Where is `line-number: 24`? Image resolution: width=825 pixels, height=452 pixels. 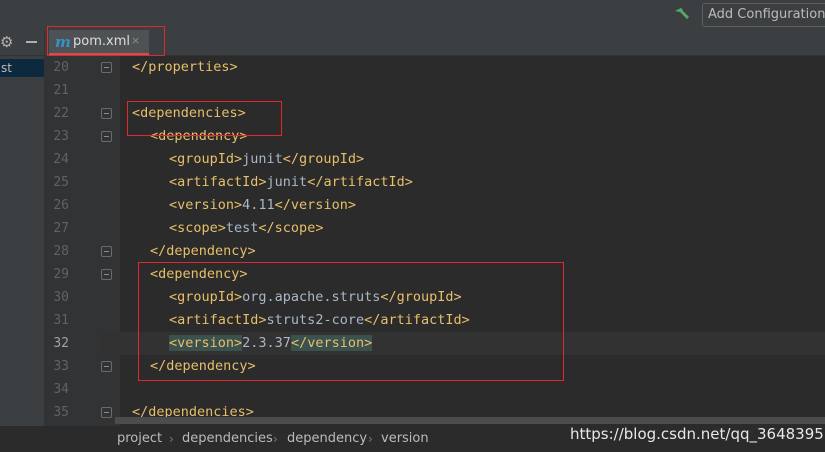 line-number: 24 is located at coordinates (61, 159).